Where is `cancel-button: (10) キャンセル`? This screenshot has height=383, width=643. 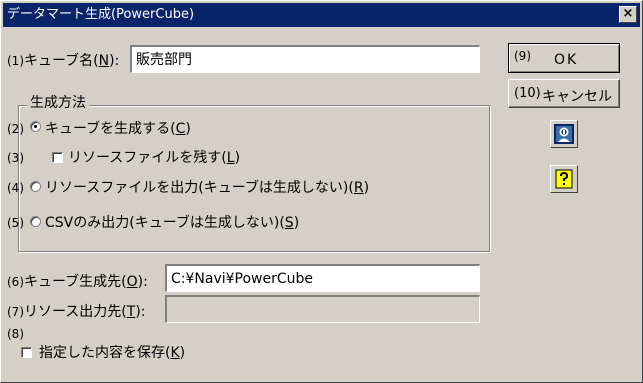
cancel-button: (10) キャンセル is located at coordinates (564, 93).